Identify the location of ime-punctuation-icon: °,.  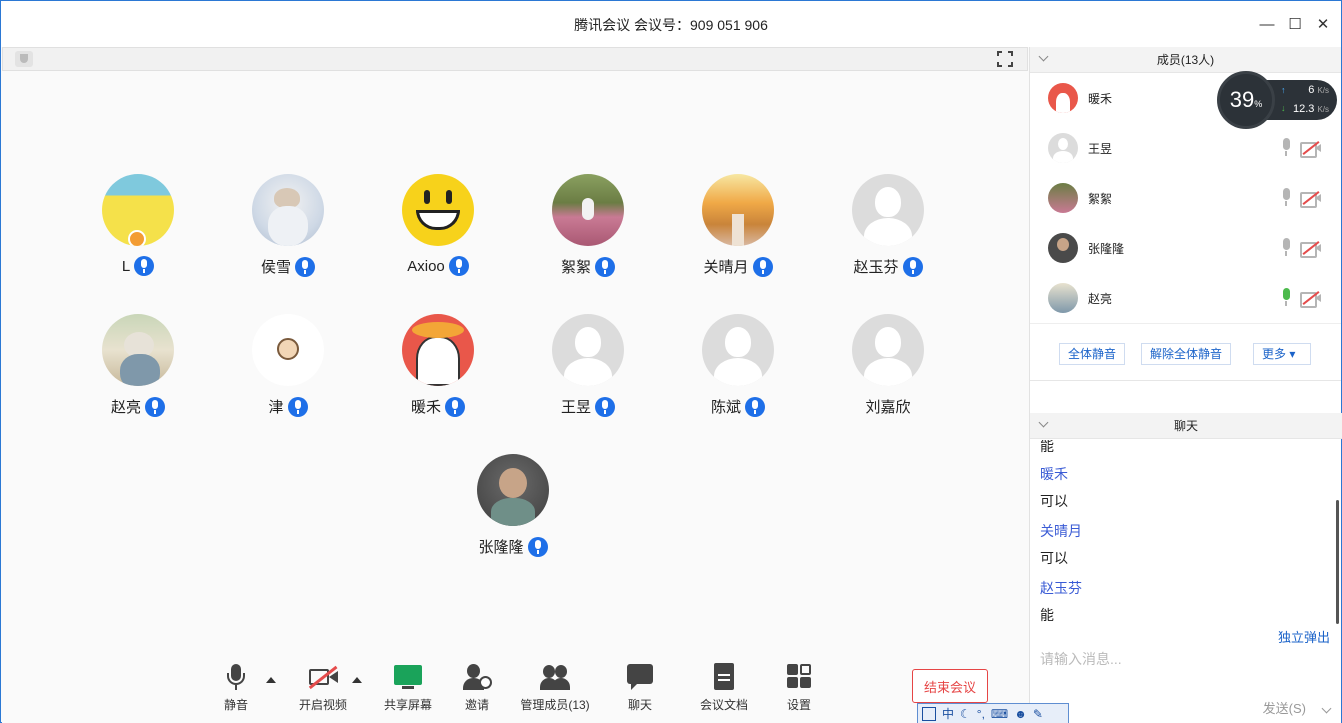
(981, 714).